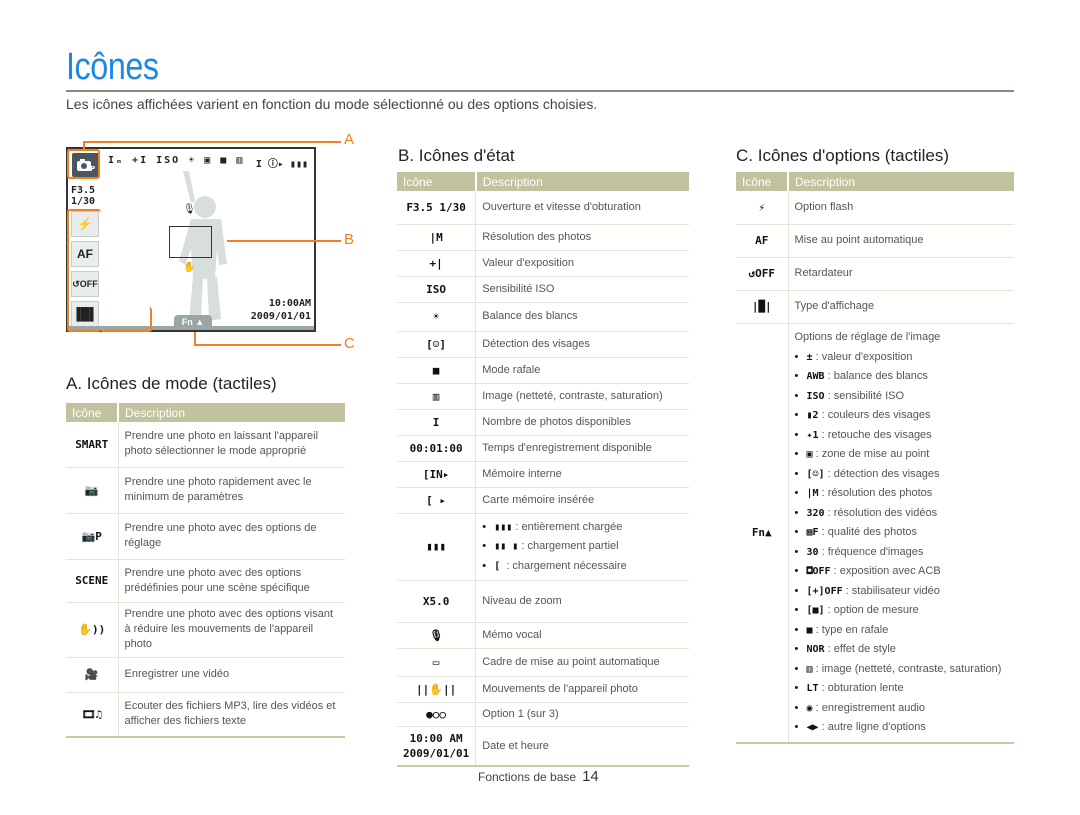  I want to click on aperture-shutter-icon: F3.5 1/30, so click(437, 208).